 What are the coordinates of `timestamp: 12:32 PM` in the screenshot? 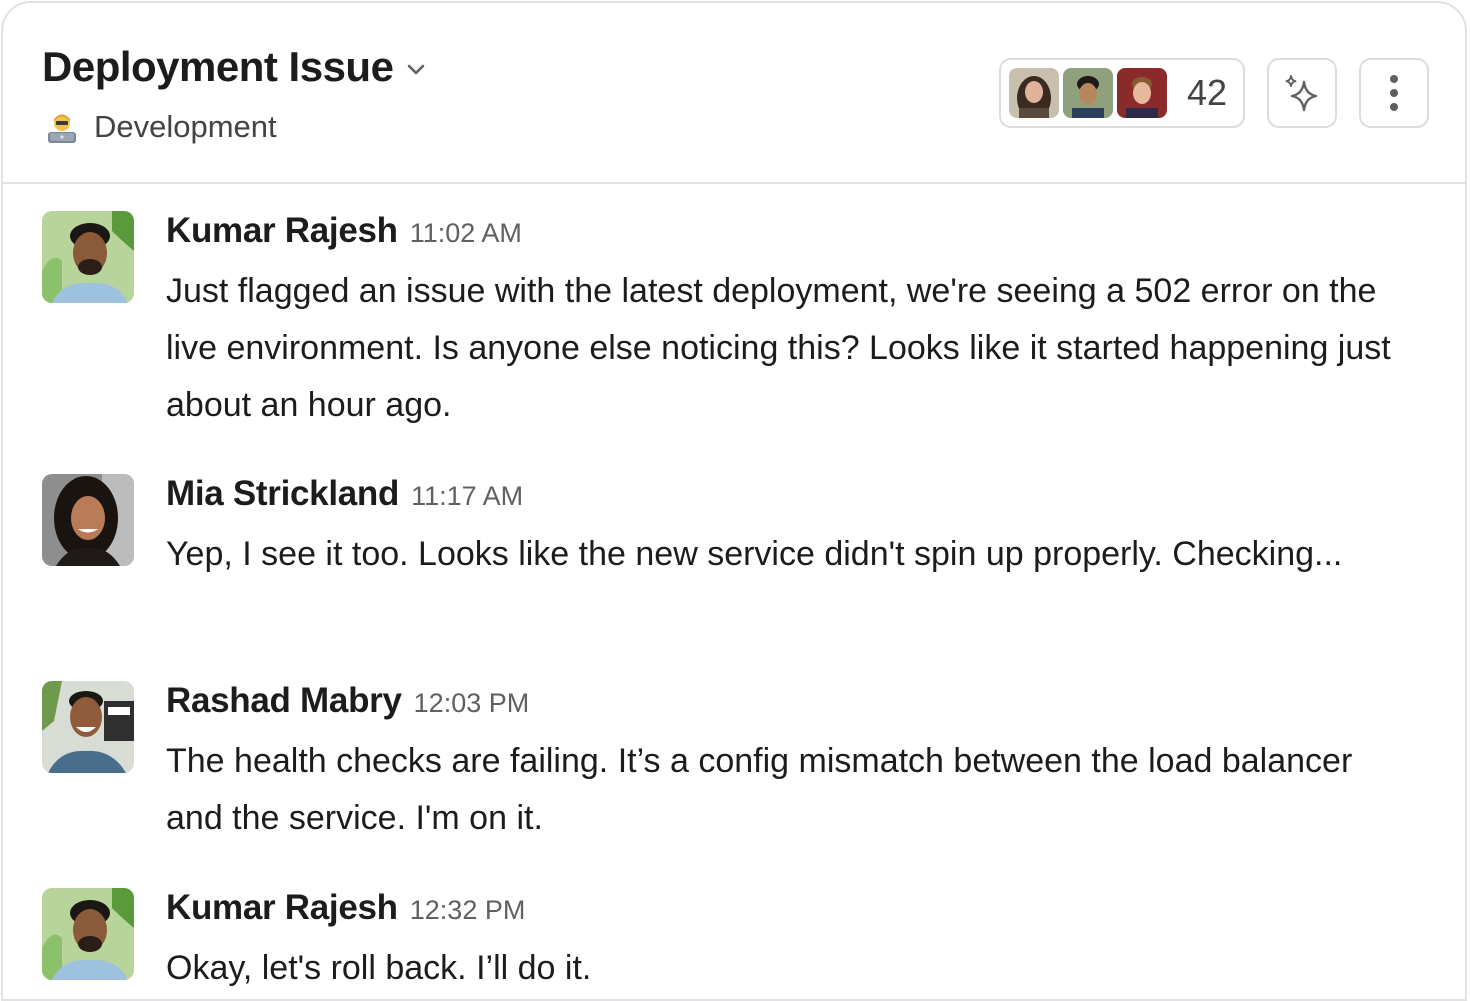 It's located at (468, 910).